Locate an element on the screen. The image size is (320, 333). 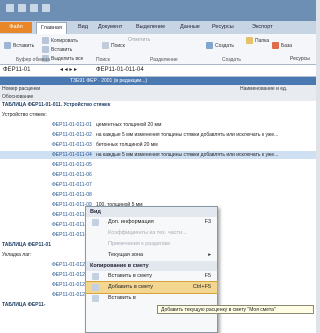
submenu-arrow-icon: ▸ is located at coordinates (209, 255).